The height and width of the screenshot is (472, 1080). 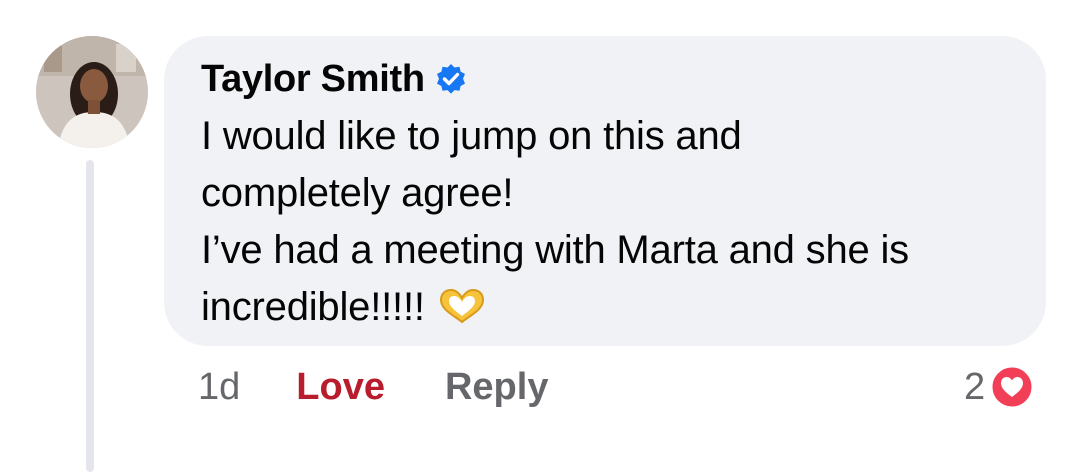 What do you see at coordinates (357, 193) in the screenshot?
I see `comment-line: completely agree!` at bounding box center [357, 193].